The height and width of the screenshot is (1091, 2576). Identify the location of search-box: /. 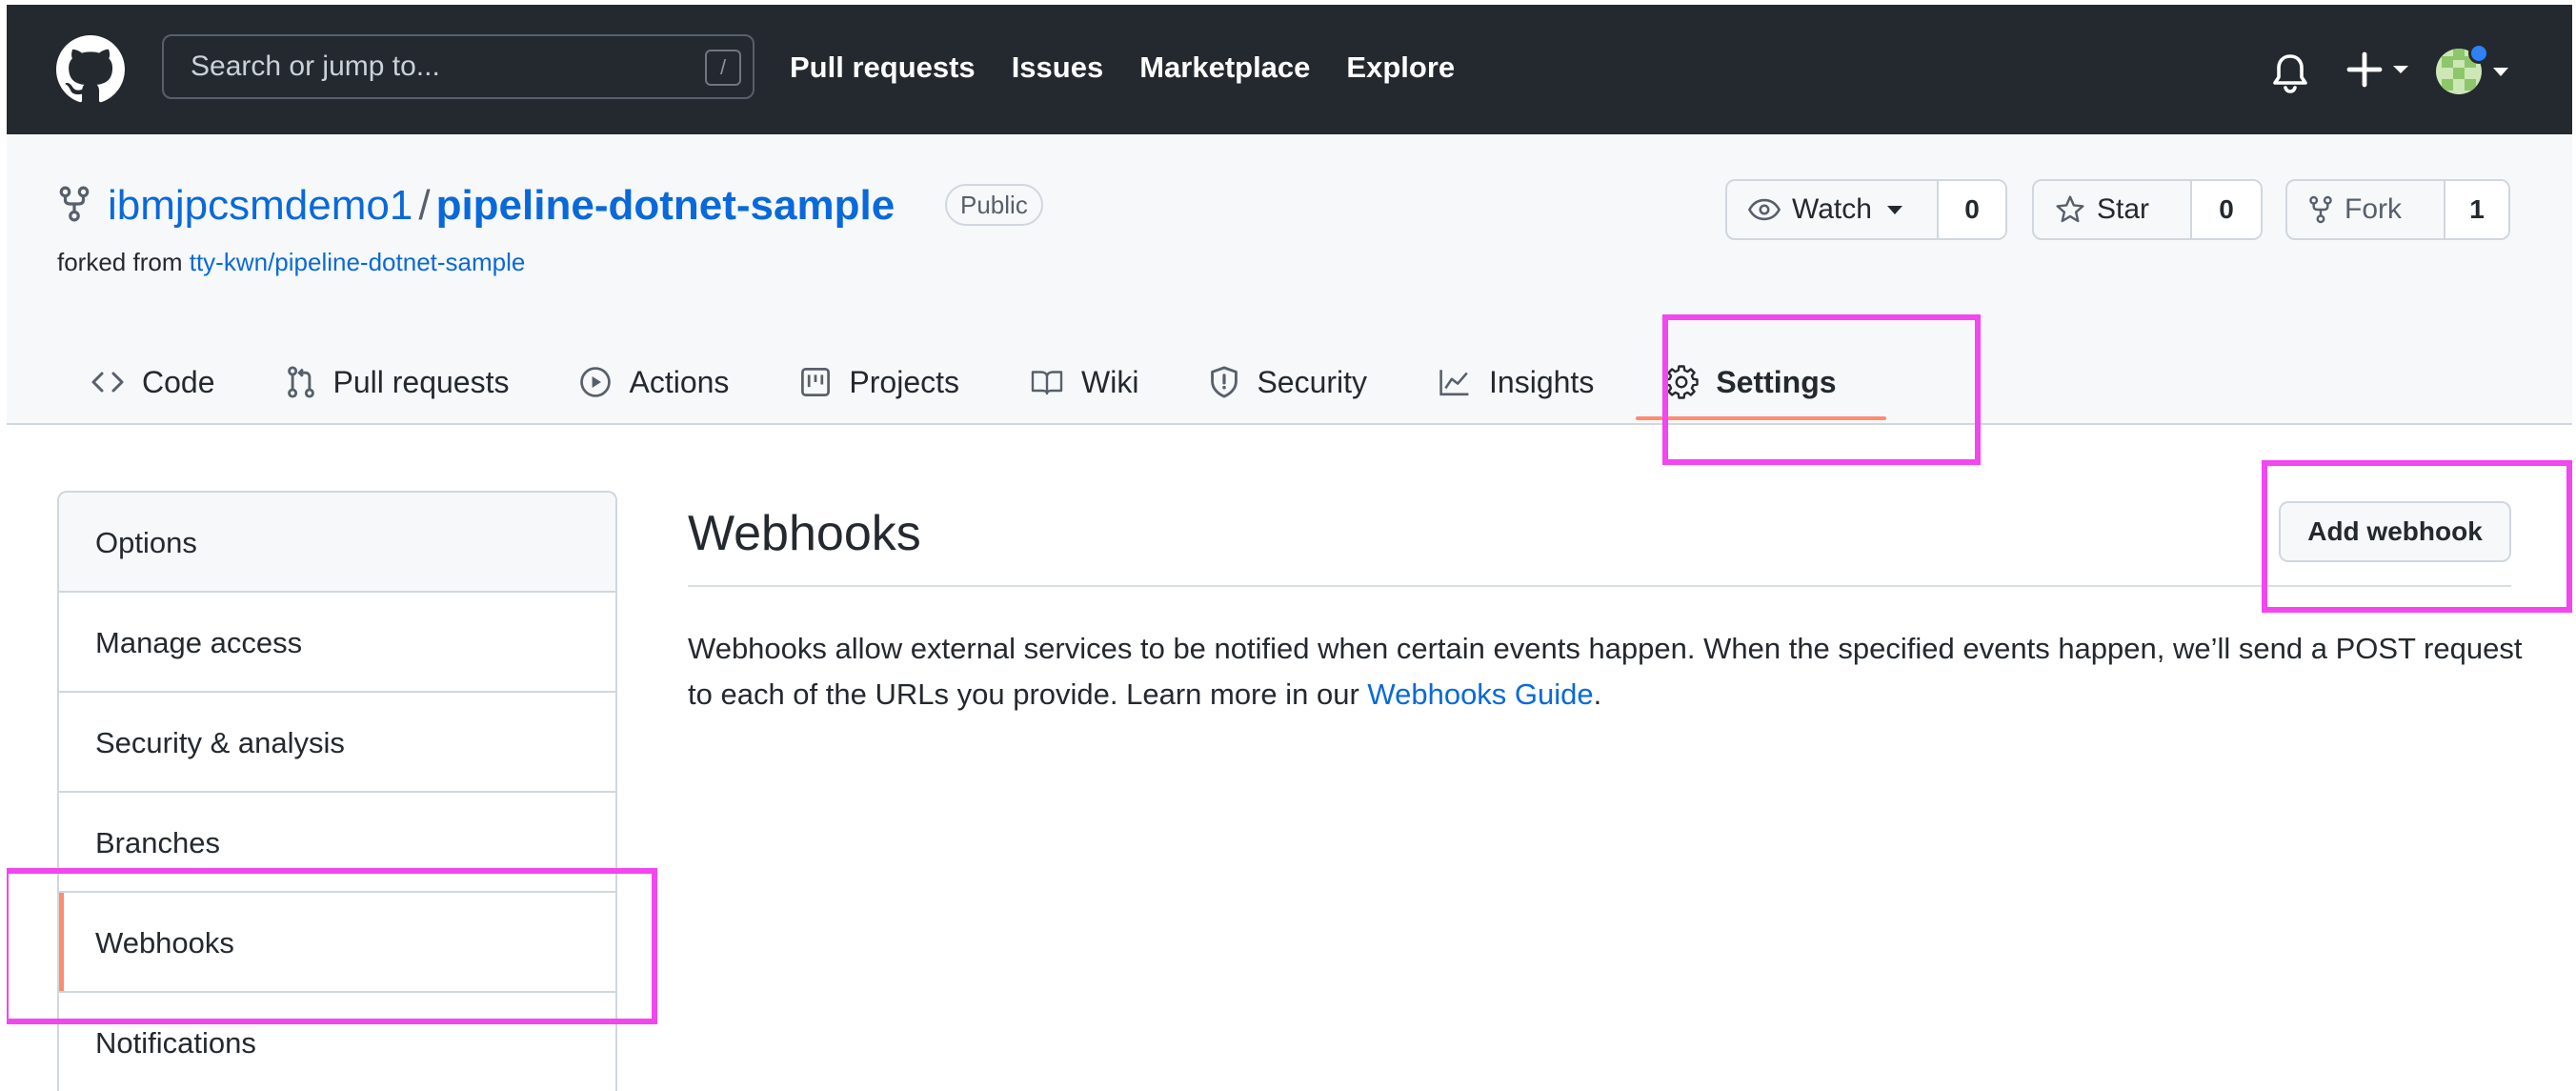
(459, 66).